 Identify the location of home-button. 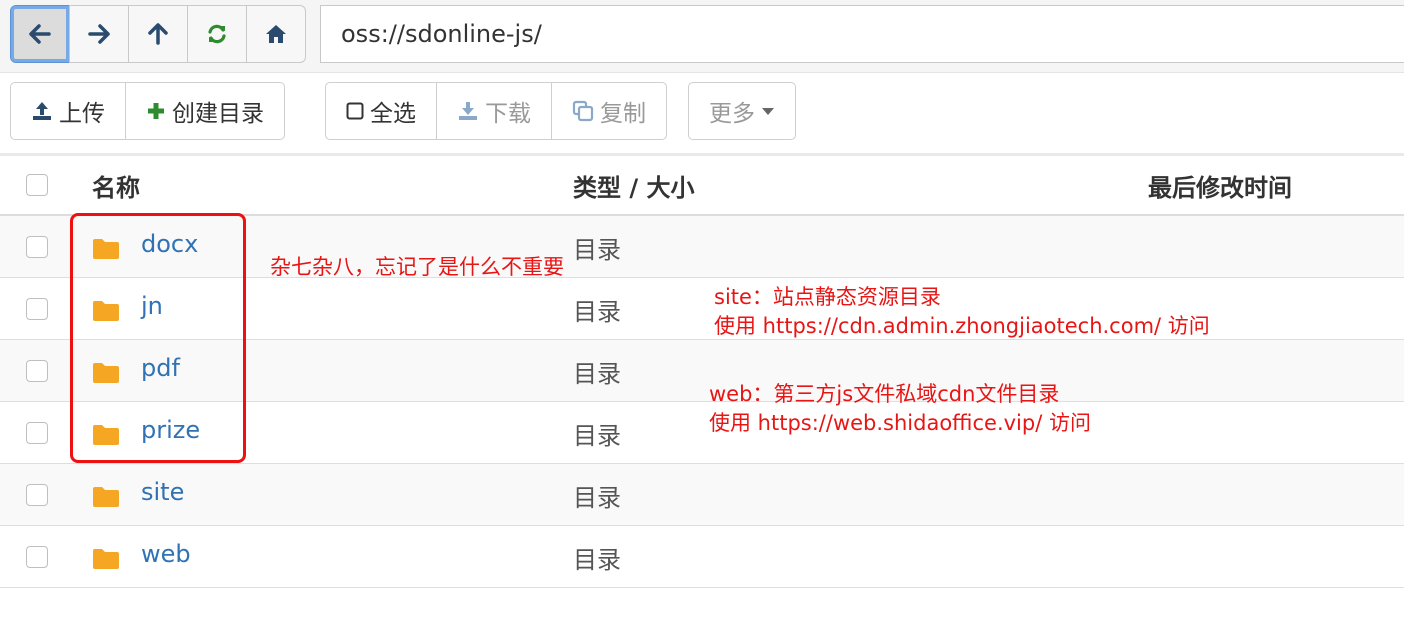
(276, 34).